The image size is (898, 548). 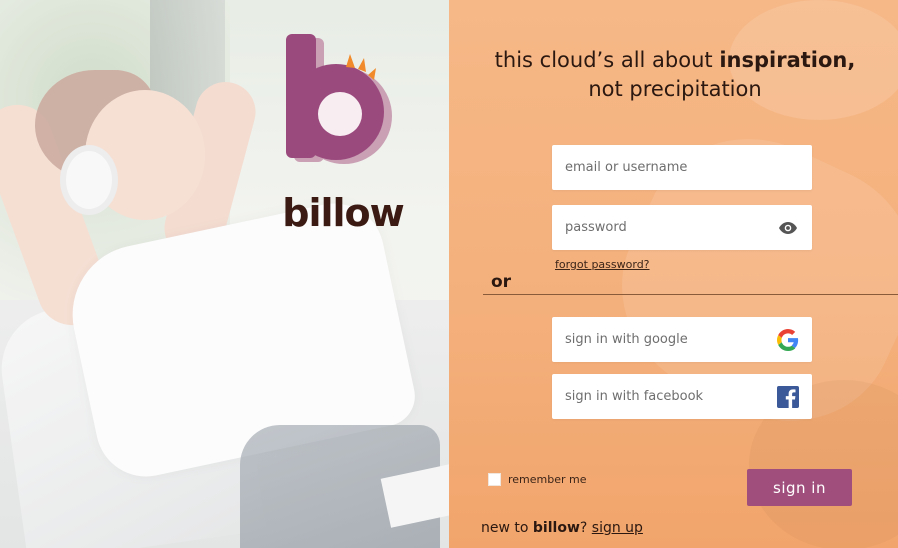 I want to click on tagline-line2: not precipitation, so click(x=675, y=89).